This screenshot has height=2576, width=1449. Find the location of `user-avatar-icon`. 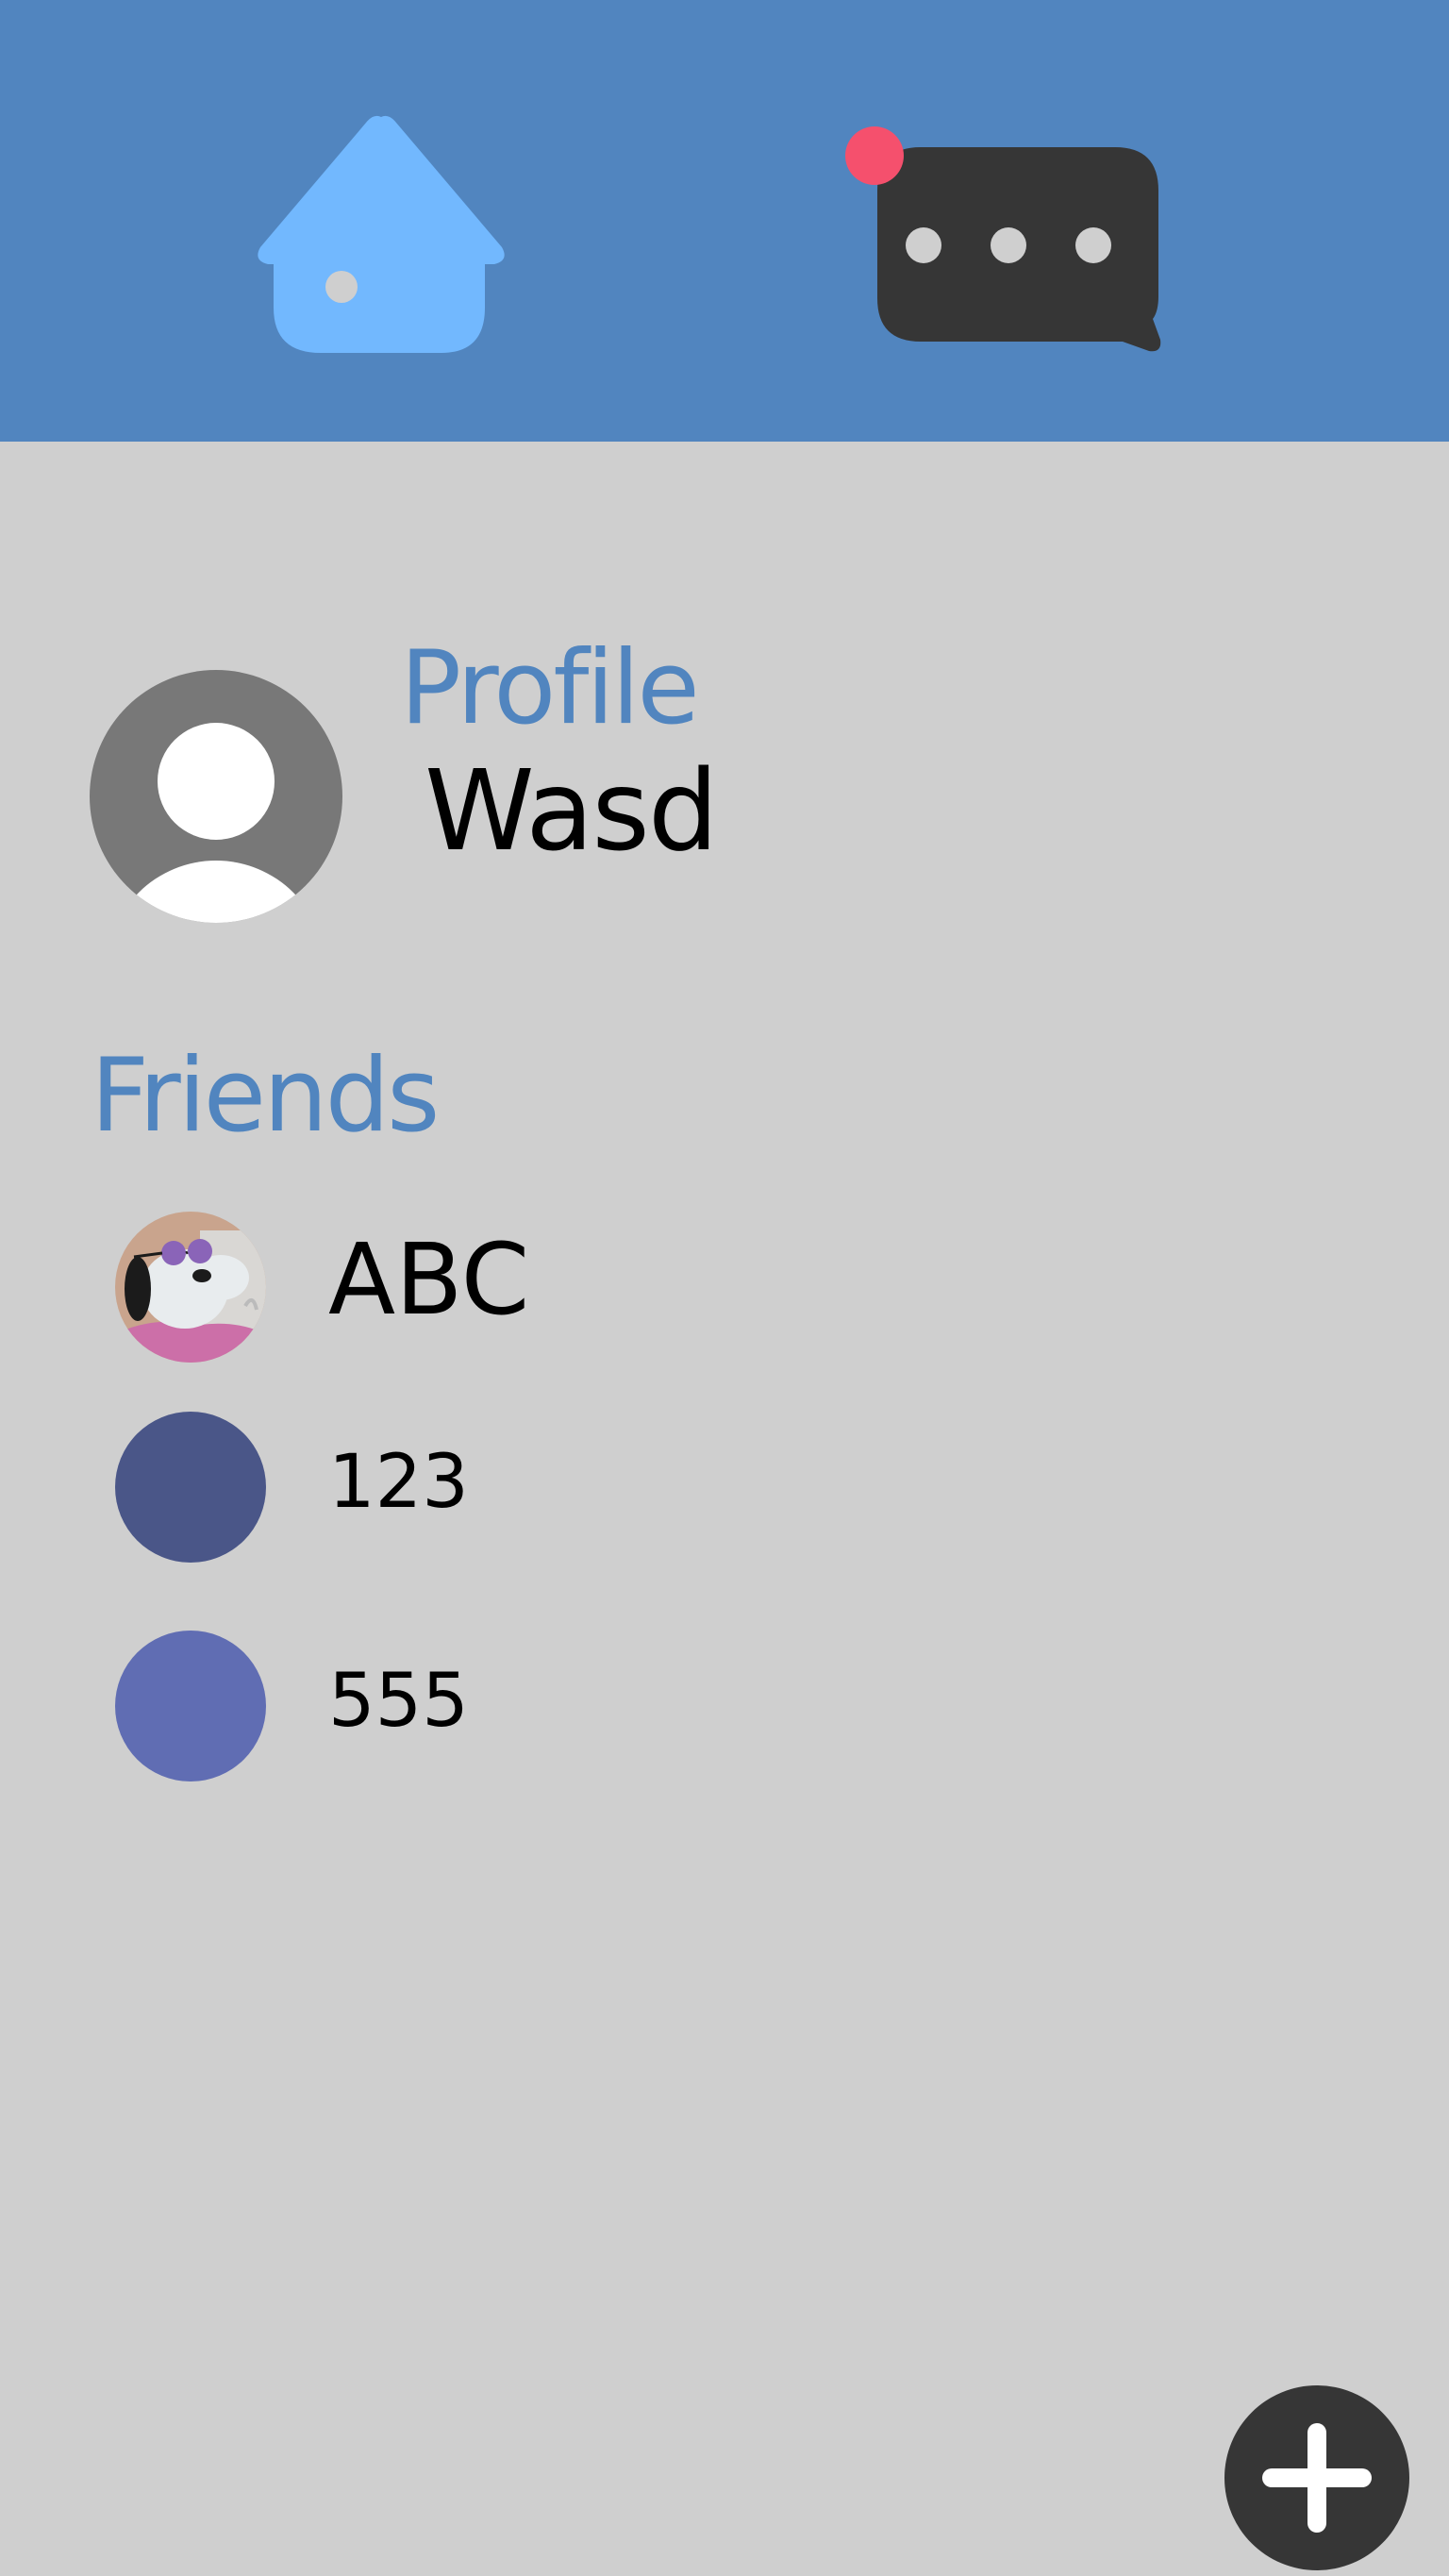

user-avatar-icon is located at coordinates (216, 796).